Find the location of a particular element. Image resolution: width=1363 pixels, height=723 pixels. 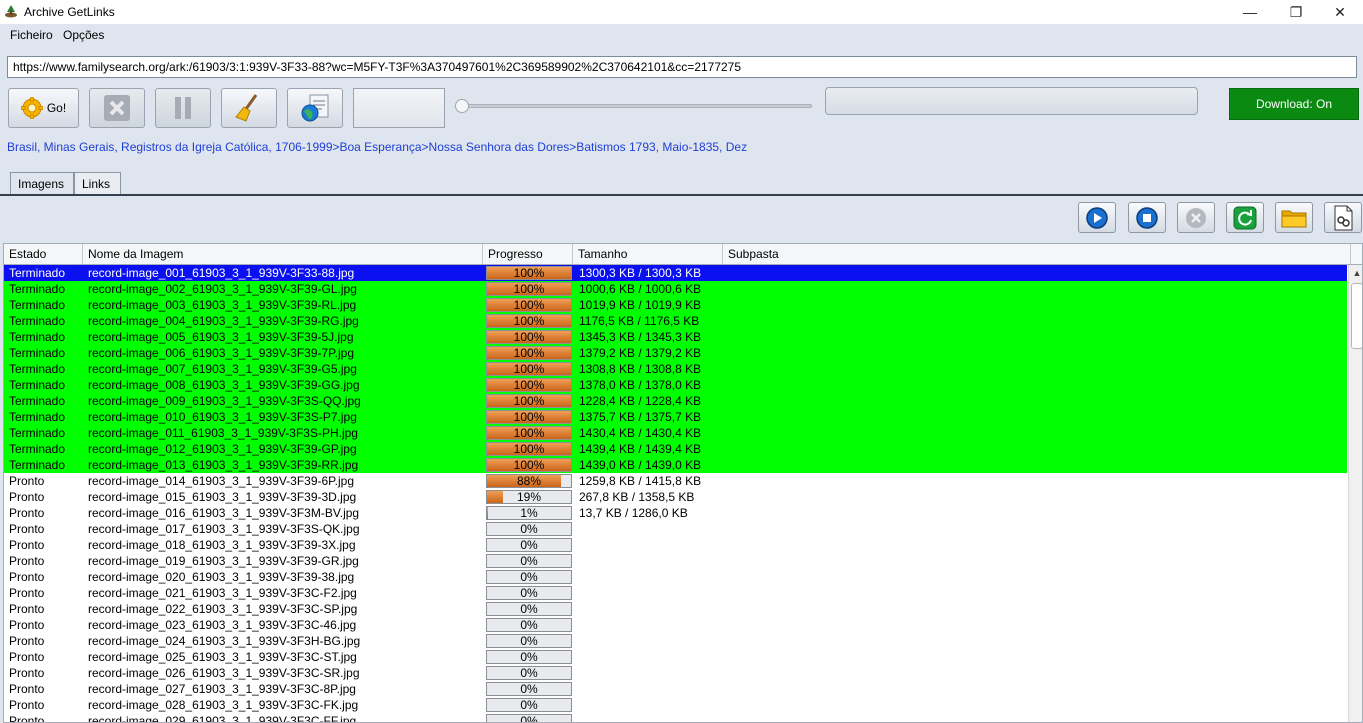

tab-divider is located at coordinates (681, 195).